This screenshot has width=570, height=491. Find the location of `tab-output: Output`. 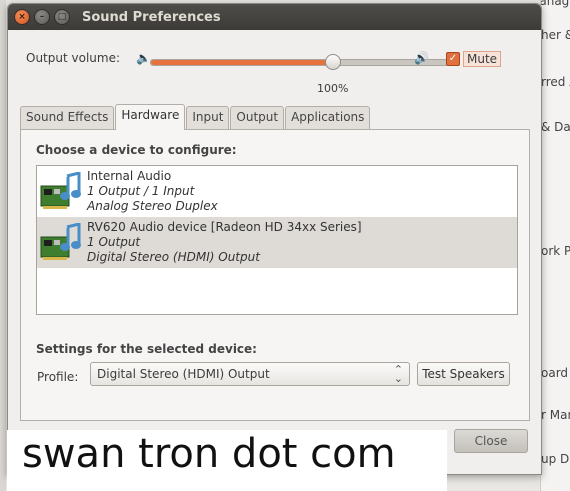

tab-output: Output is located at coordinates (257, 118).